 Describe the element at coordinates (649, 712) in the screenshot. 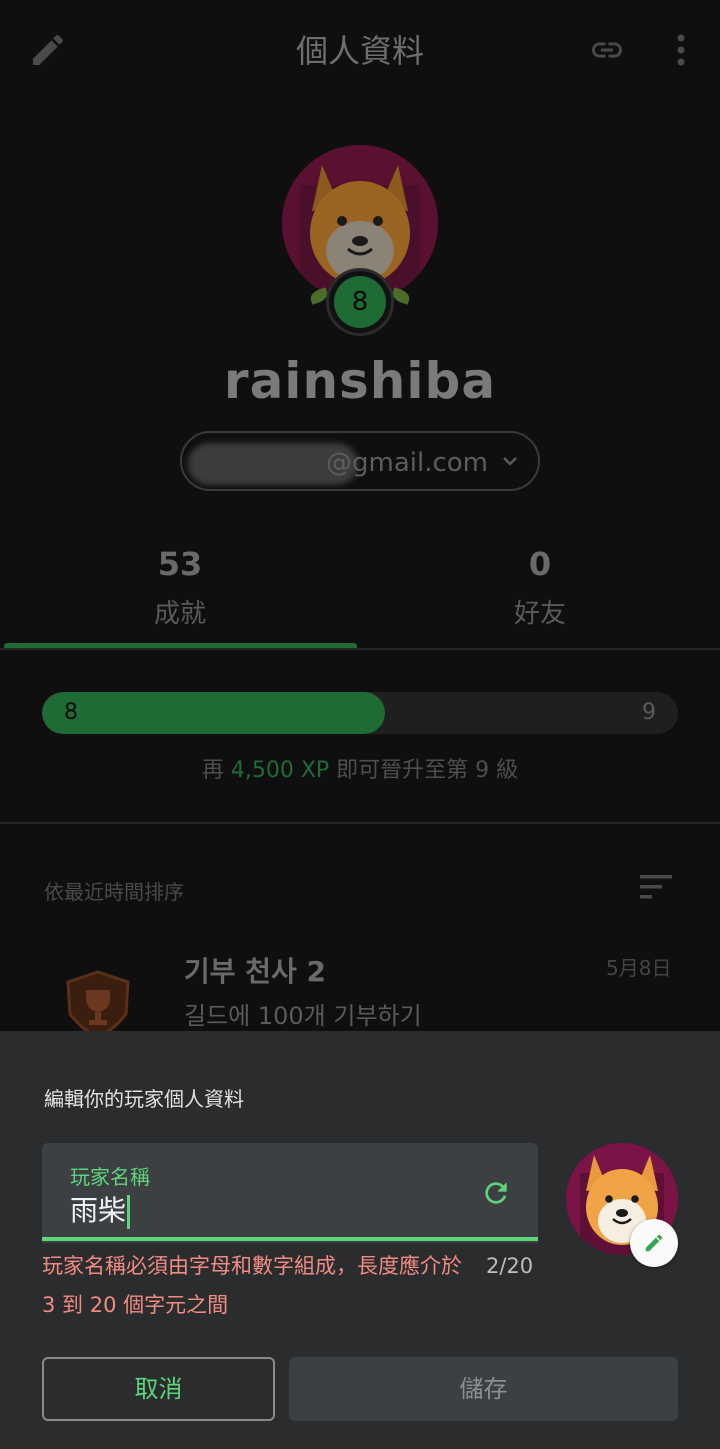

I see `next-level-label: 9` at that location.